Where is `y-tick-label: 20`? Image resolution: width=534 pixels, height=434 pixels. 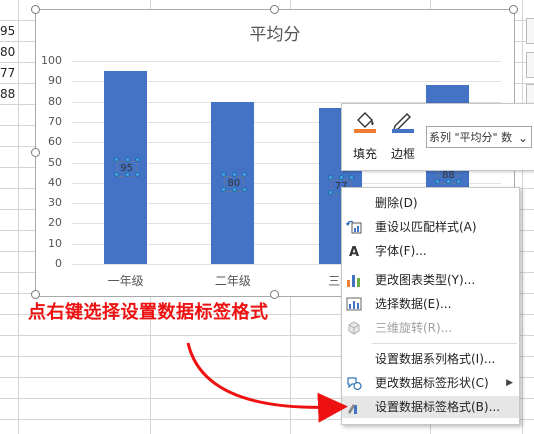 y-tick-label: 20 is located at coordinates (55, 223).